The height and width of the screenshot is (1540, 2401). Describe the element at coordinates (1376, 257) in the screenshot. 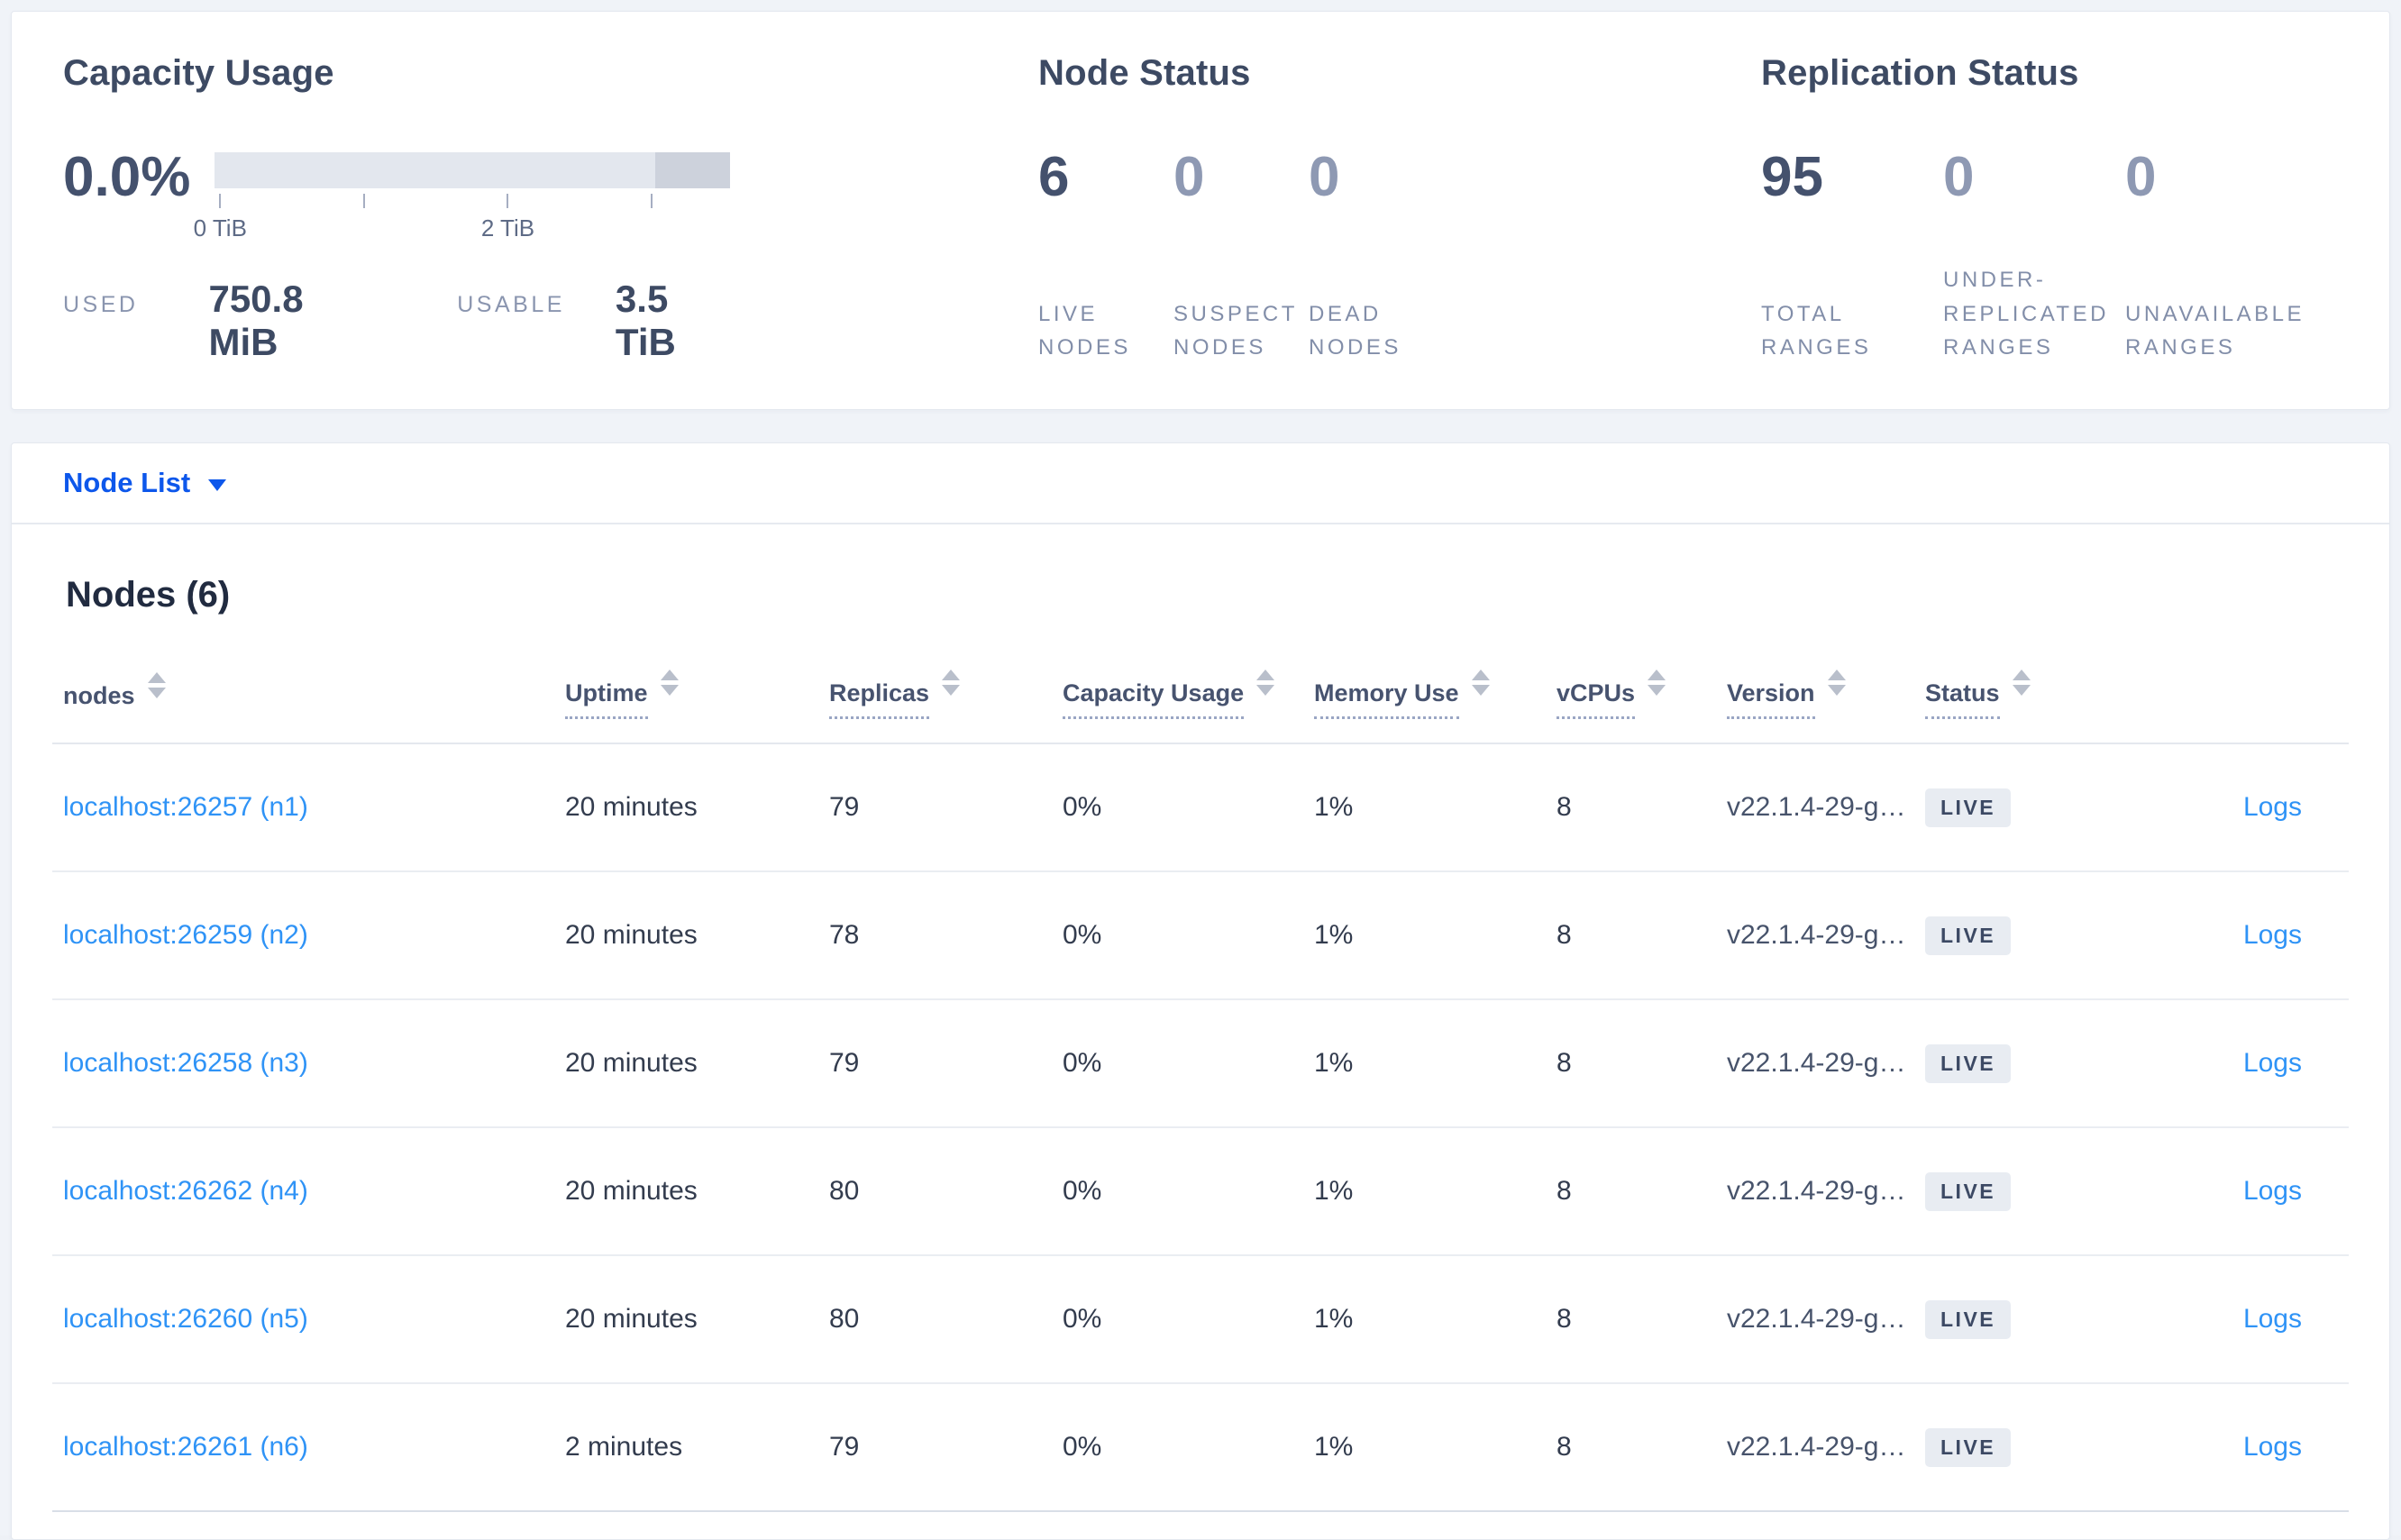

I see `stat-dead-nodes: 0 DEAD NODES` at that location.